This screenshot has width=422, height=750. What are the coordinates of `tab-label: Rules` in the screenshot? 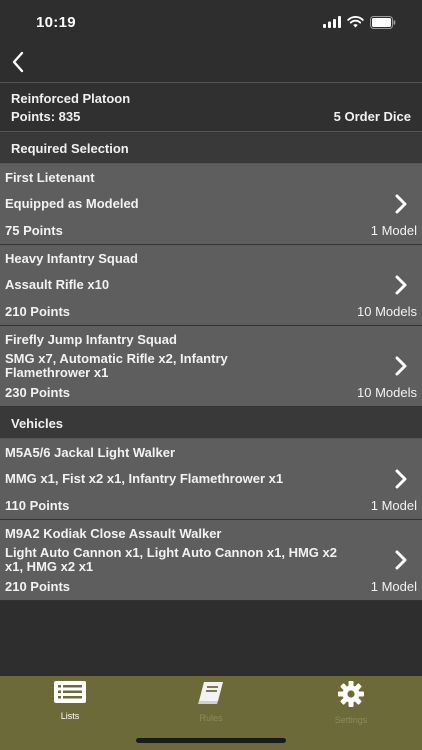 It's located at (211, 718).